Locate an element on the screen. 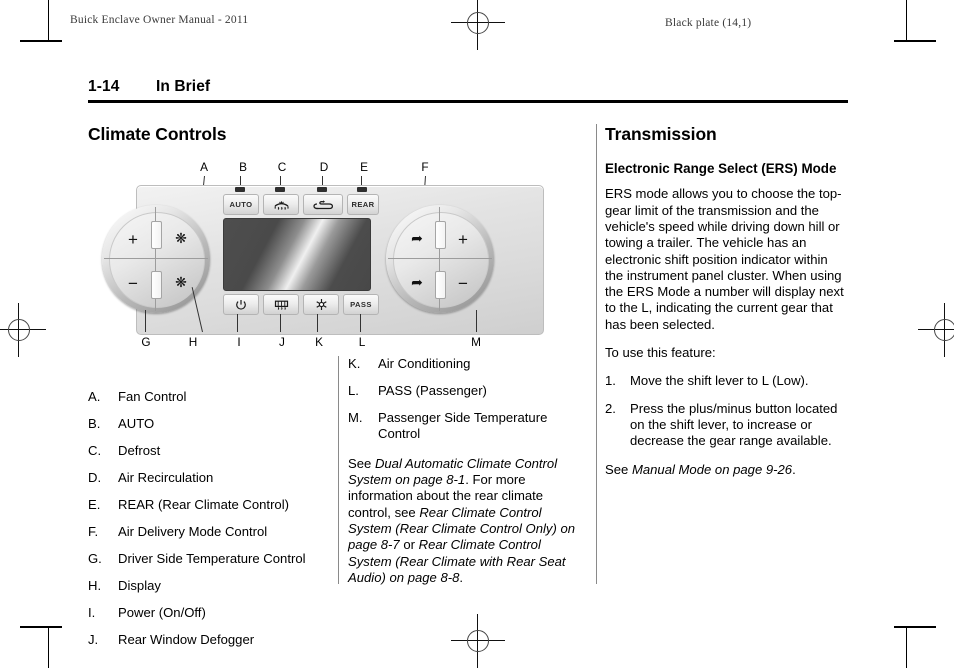 The width and height of the screenshot is (954, 668). item-key: E. is located at coordinates (94, 504).